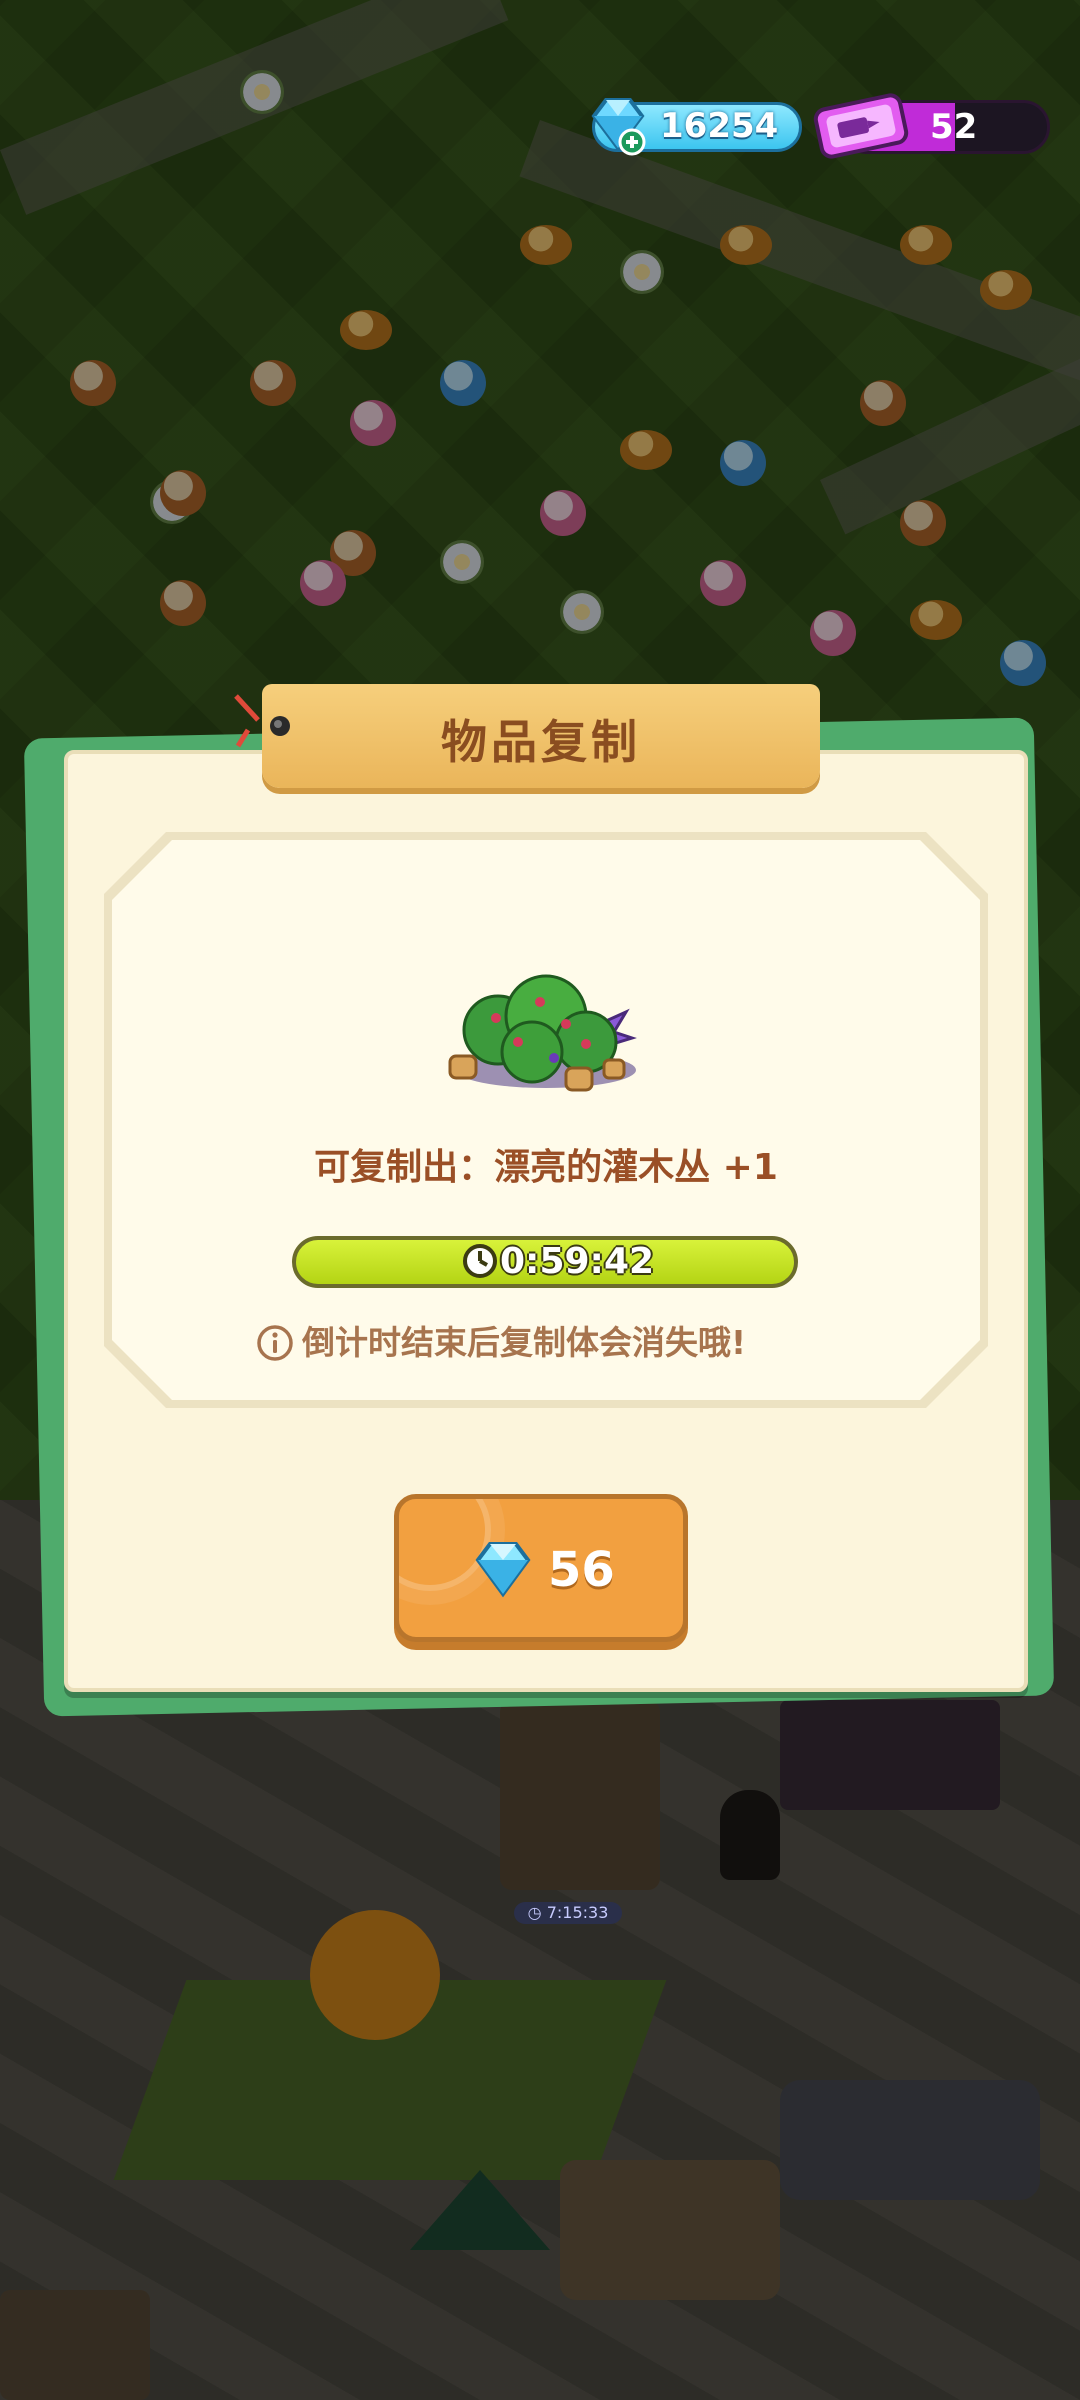  What do you see at coordinates (541, 1568) in the screenshot?
I see `copy-purchase-button` at bounding box center [541, 1568].